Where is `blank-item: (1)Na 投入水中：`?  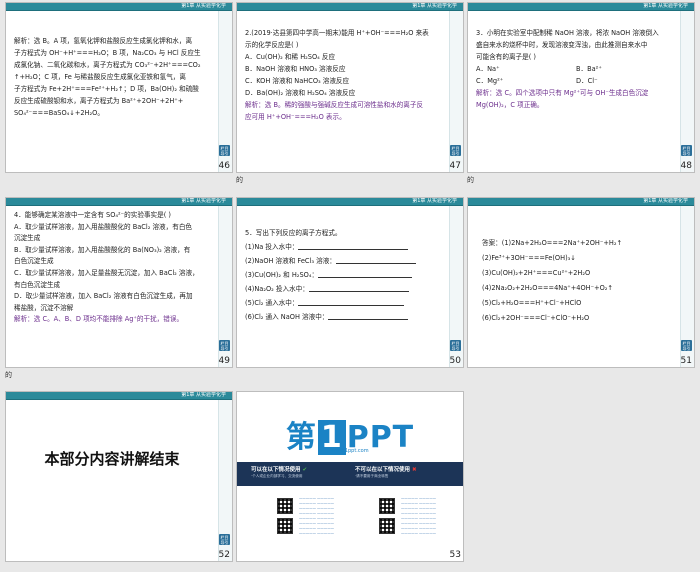
blank-item: (1)Na 投入水中： is located at coordinates (345, 247).